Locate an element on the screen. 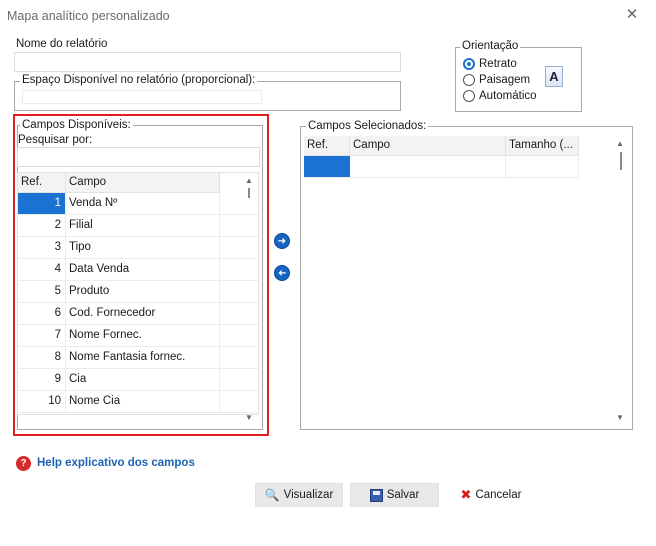  row-campo is located at coordinates (428, 166).